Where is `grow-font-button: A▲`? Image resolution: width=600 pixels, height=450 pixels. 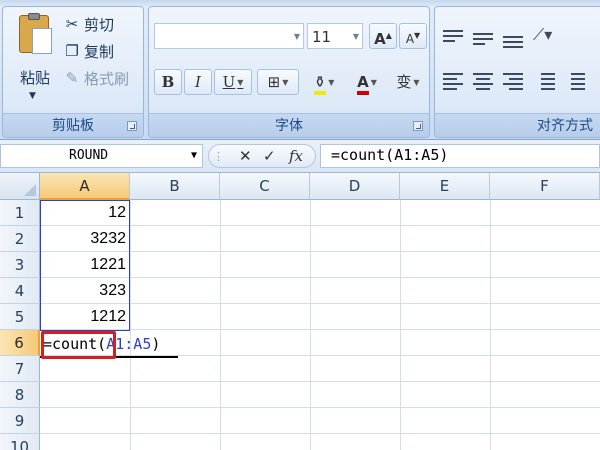
grow-font-button: A▲ is located at coordinates (383, 36).